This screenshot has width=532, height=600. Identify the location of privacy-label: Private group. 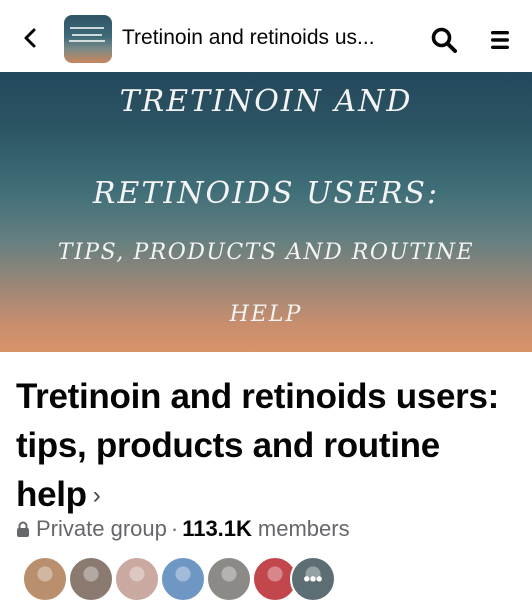
(101, 528).